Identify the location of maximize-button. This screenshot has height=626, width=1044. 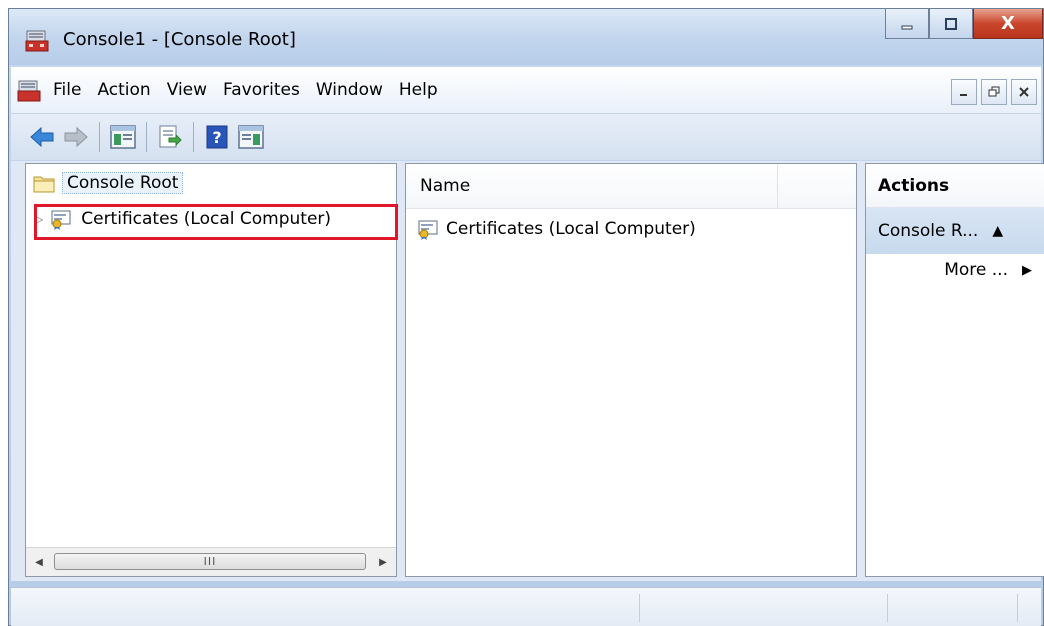
(951, 24).